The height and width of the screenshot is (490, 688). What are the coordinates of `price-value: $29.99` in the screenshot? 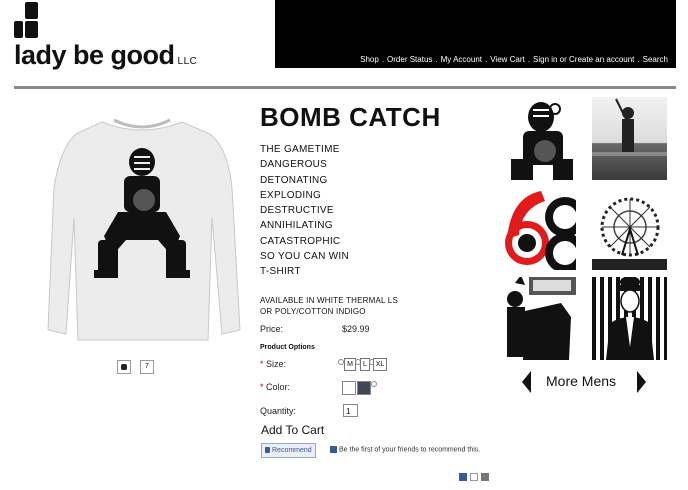 It's located at (356, 329).